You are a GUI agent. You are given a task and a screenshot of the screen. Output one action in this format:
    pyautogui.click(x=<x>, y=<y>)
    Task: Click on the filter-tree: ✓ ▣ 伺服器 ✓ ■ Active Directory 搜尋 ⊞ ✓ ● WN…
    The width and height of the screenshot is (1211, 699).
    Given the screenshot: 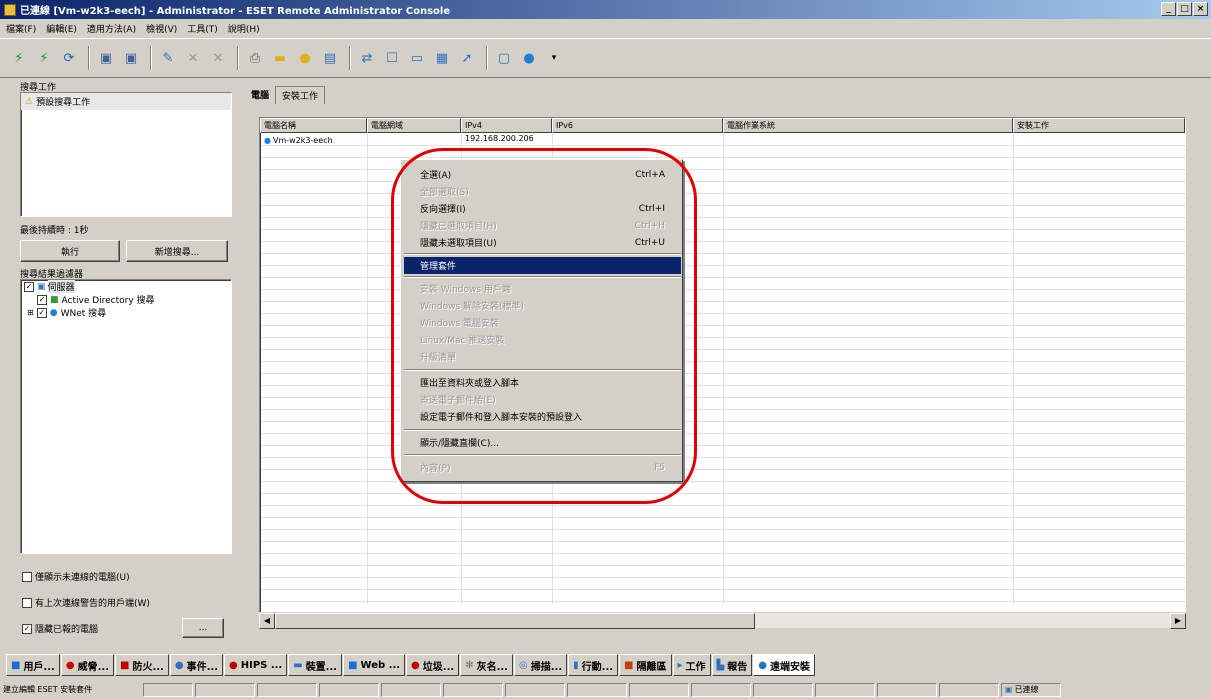 What is the action you would take?
    pyautogui.click(x=126, y=416)
    